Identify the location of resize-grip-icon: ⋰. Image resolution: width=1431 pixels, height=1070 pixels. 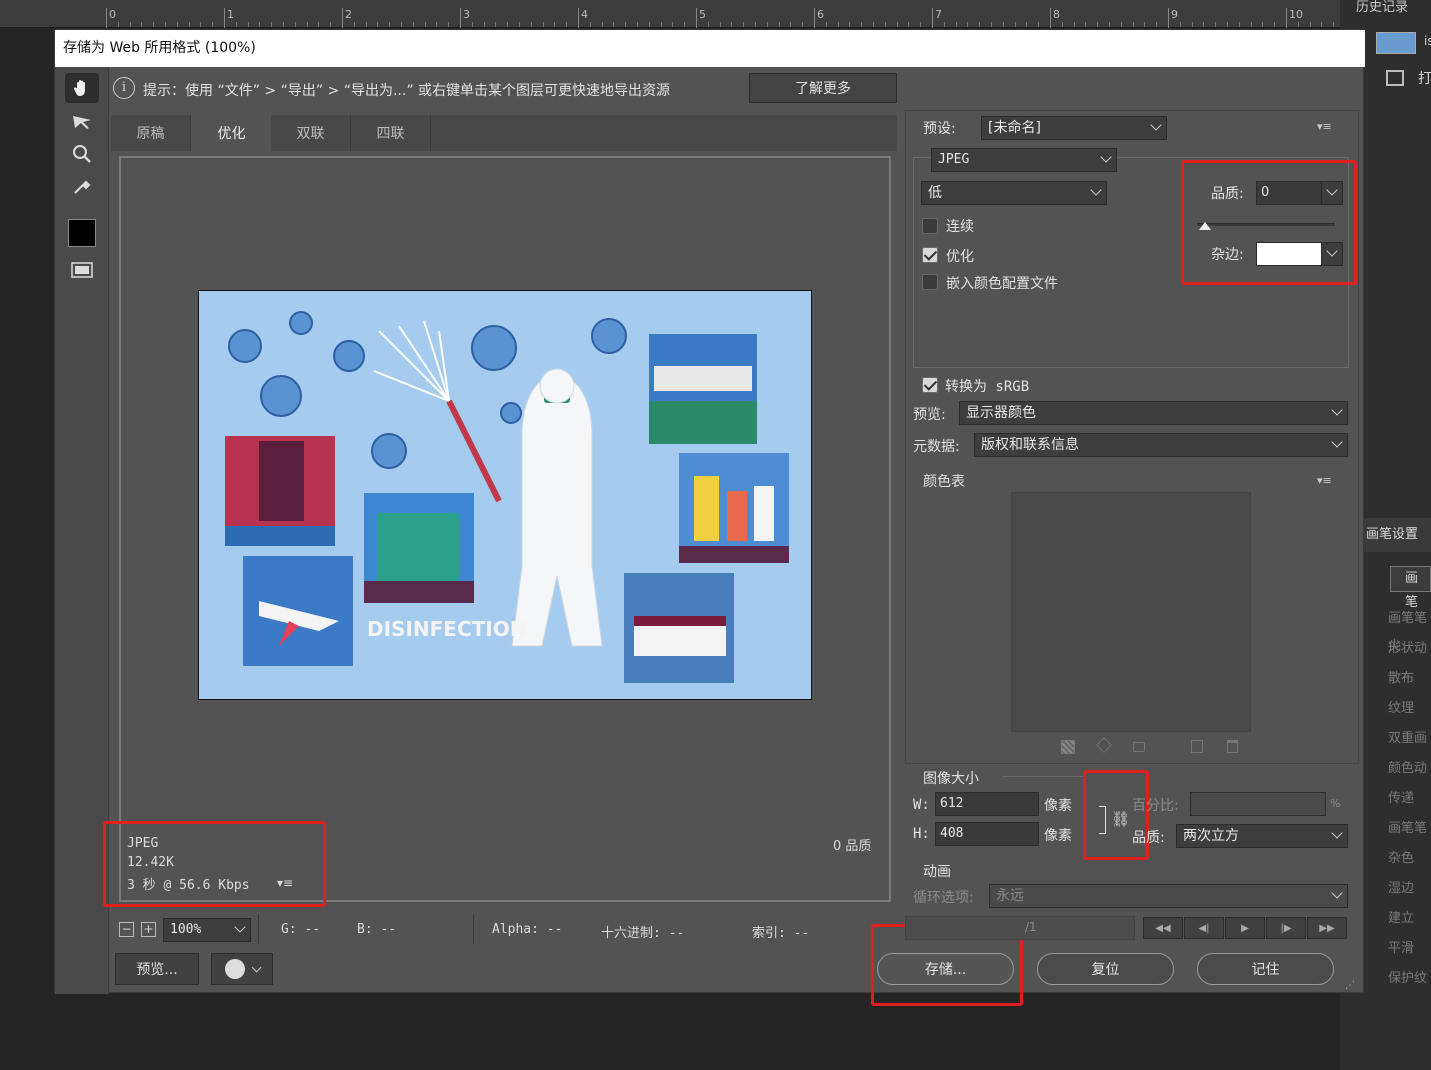
(1350, 985).